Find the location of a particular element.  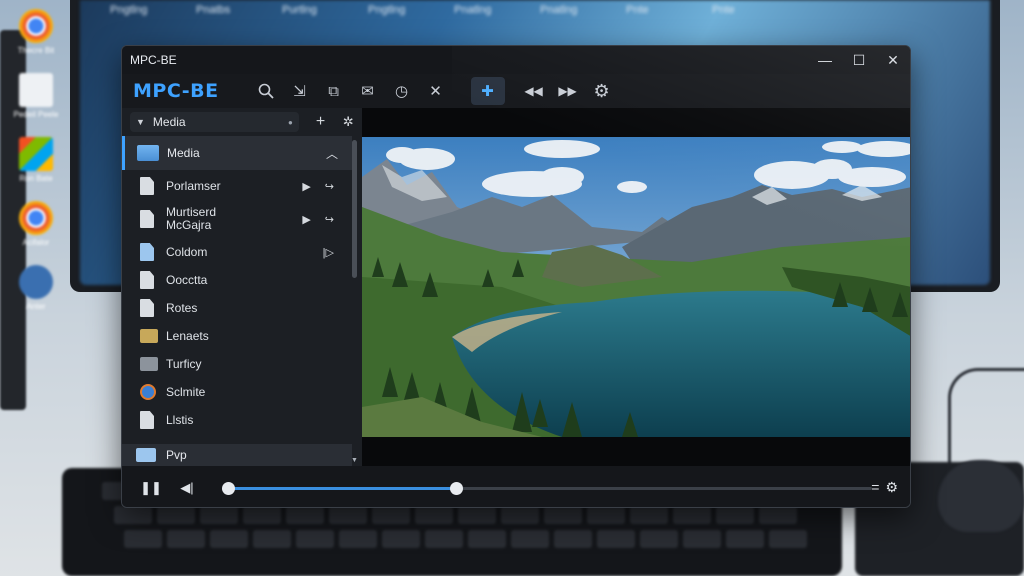

media-list-footer-item: Pvp is located at coordinates (237, 455).